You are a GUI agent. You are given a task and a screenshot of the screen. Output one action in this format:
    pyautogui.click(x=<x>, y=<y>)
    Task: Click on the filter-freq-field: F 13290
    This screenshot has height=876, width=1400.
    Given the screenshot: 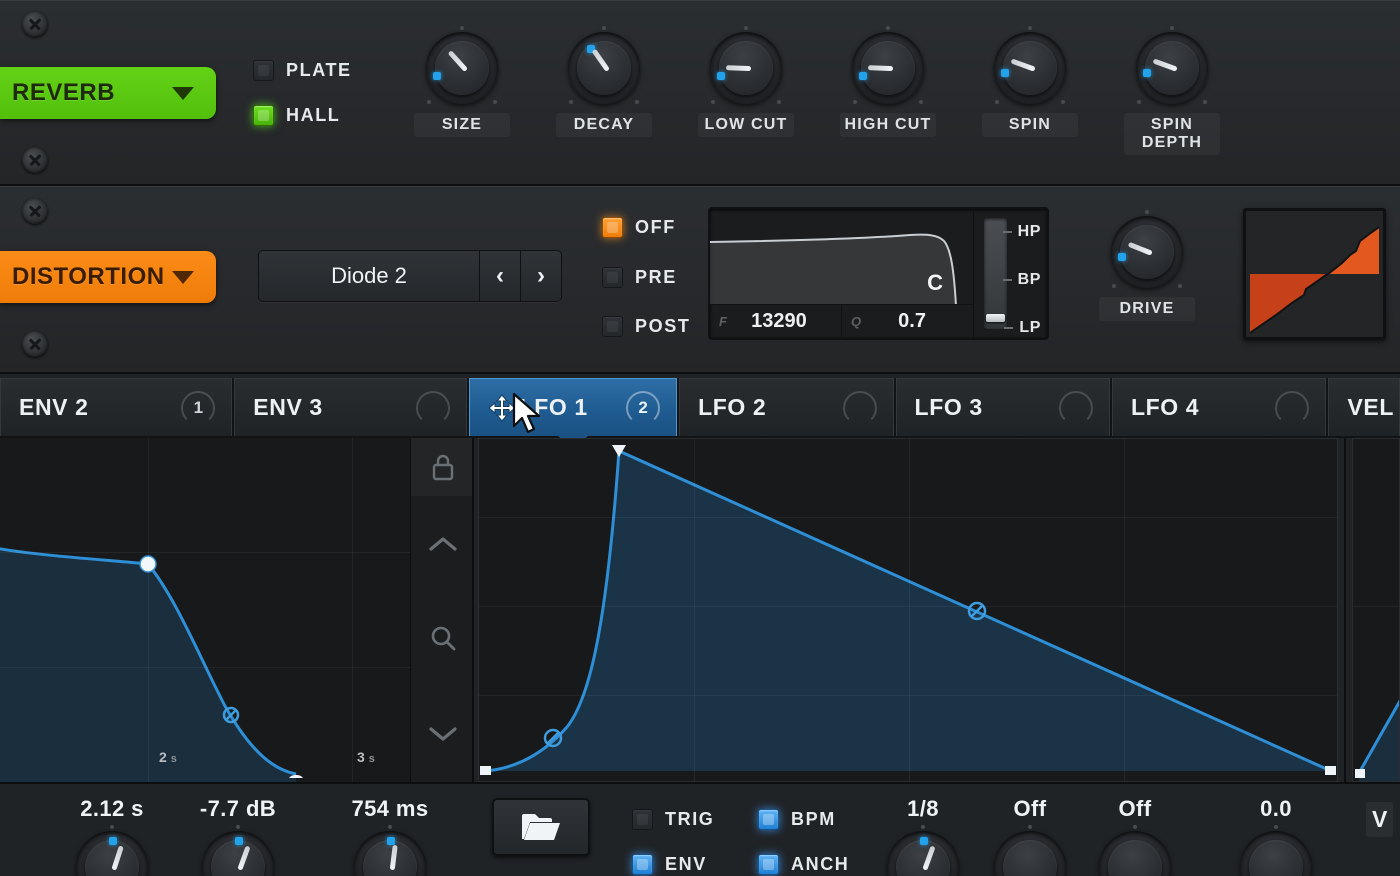 What is the action you would take?
    pyautogui.click(x=776, y=321)
    